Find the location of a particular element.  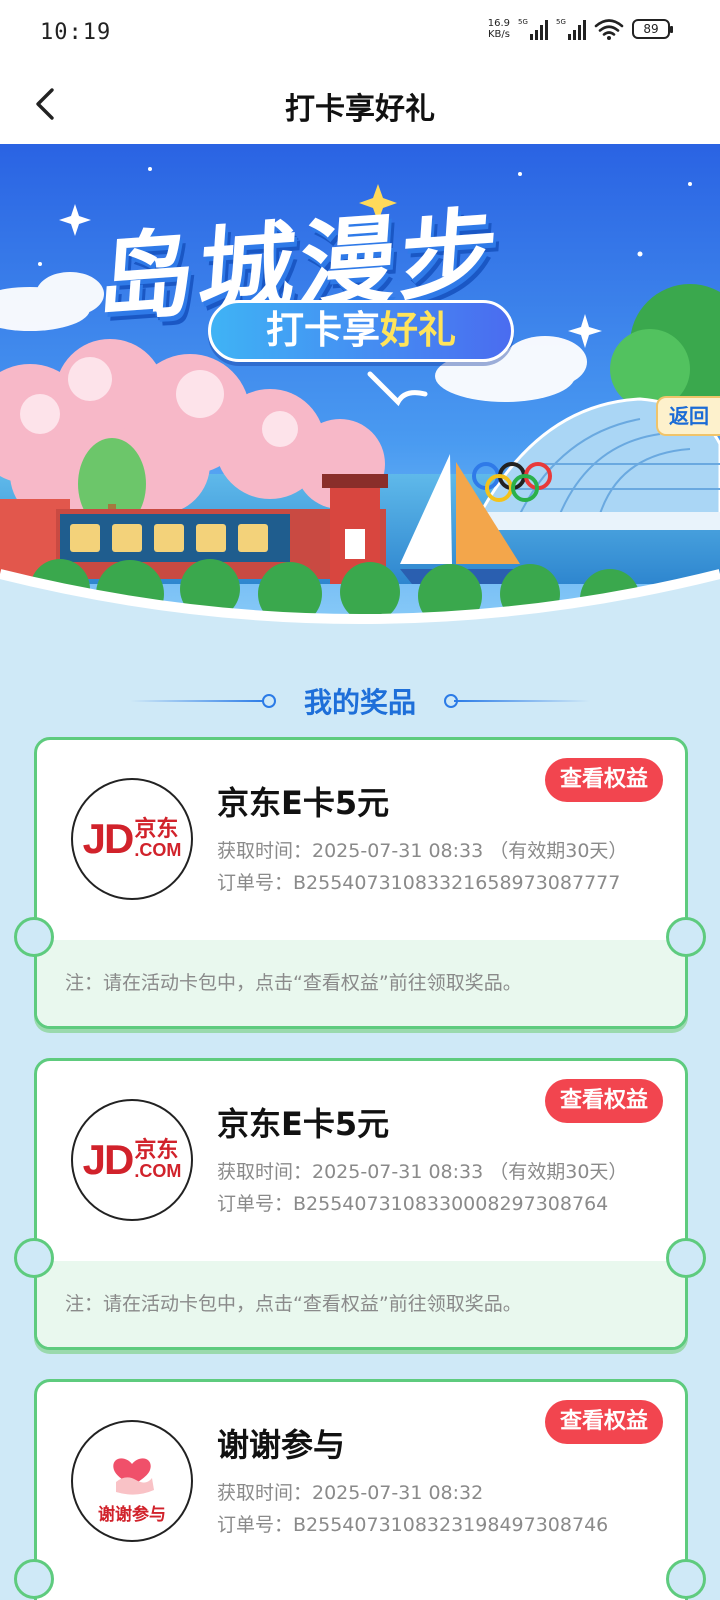

status-time: 10:19 is located at coordinates (76, 32).